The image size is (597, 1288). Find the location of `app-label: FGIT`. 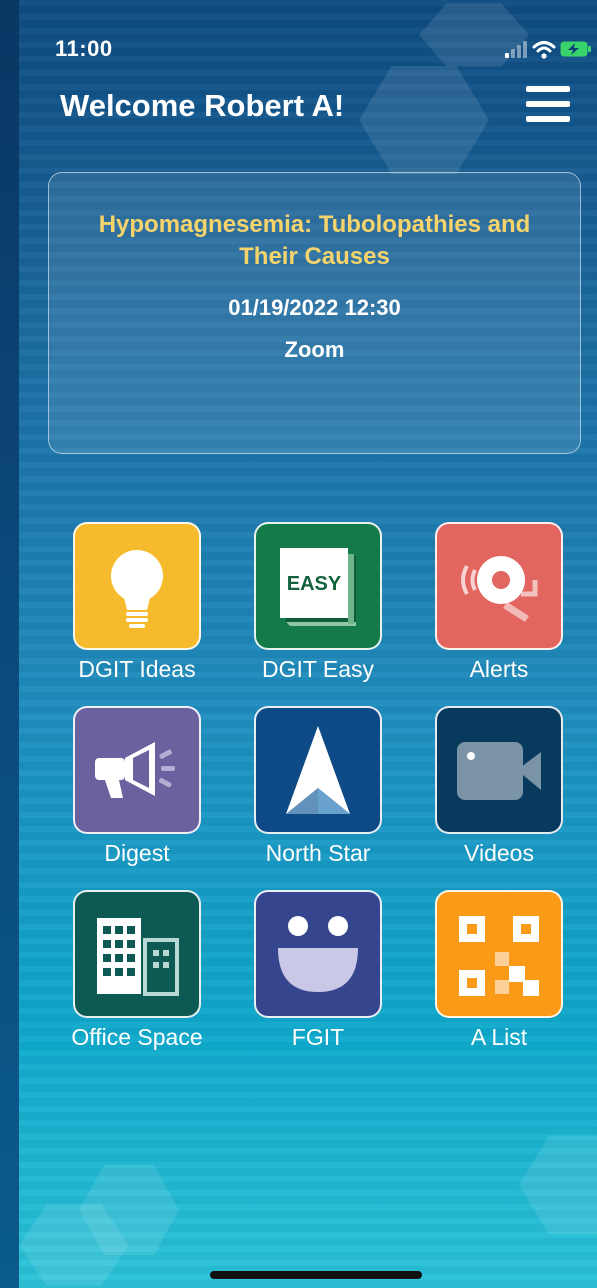

app-label: FGIT is located at coordinates (318, 1037).